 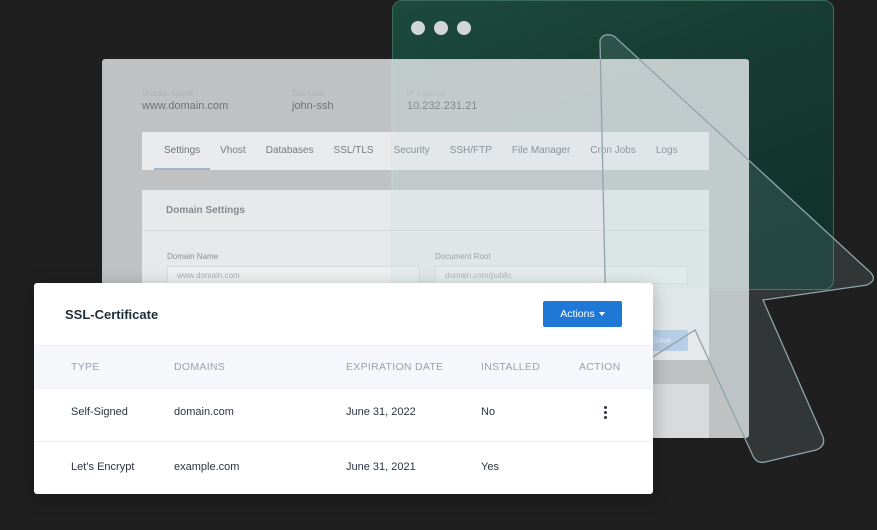 I want to click on actions-button: Actions, so click(x=582, y=314).